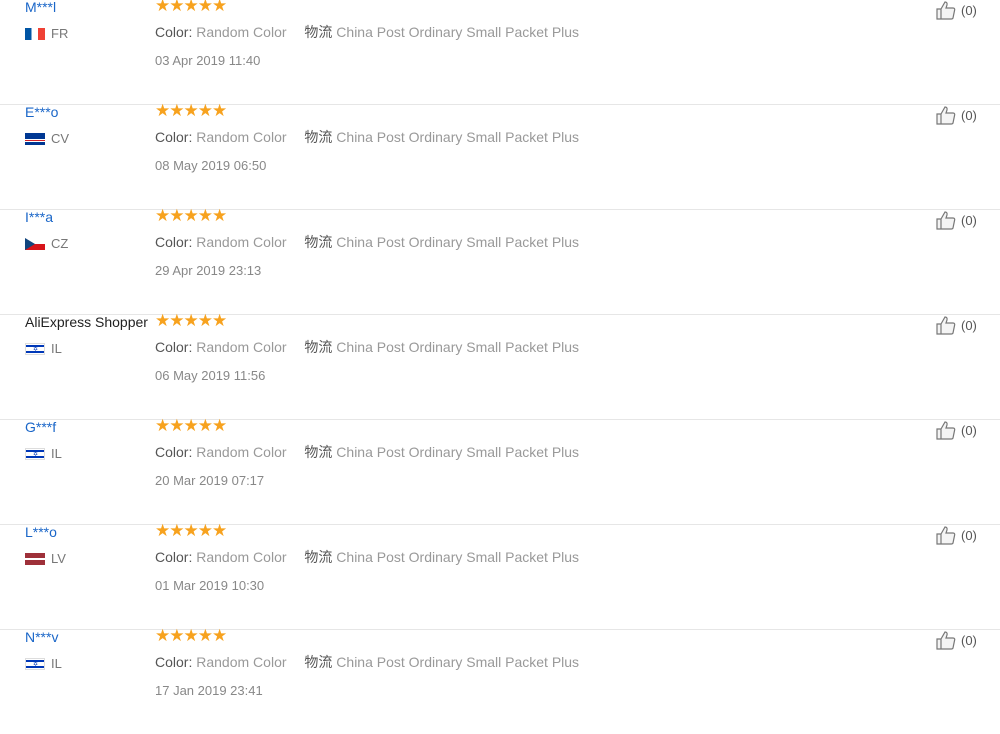 This screenshot has height=734, width=1000. What do you see at coordinates (40, 7) in the screenshot?
I see `reviewer-name: M***l` at bounding box center [40, 7].